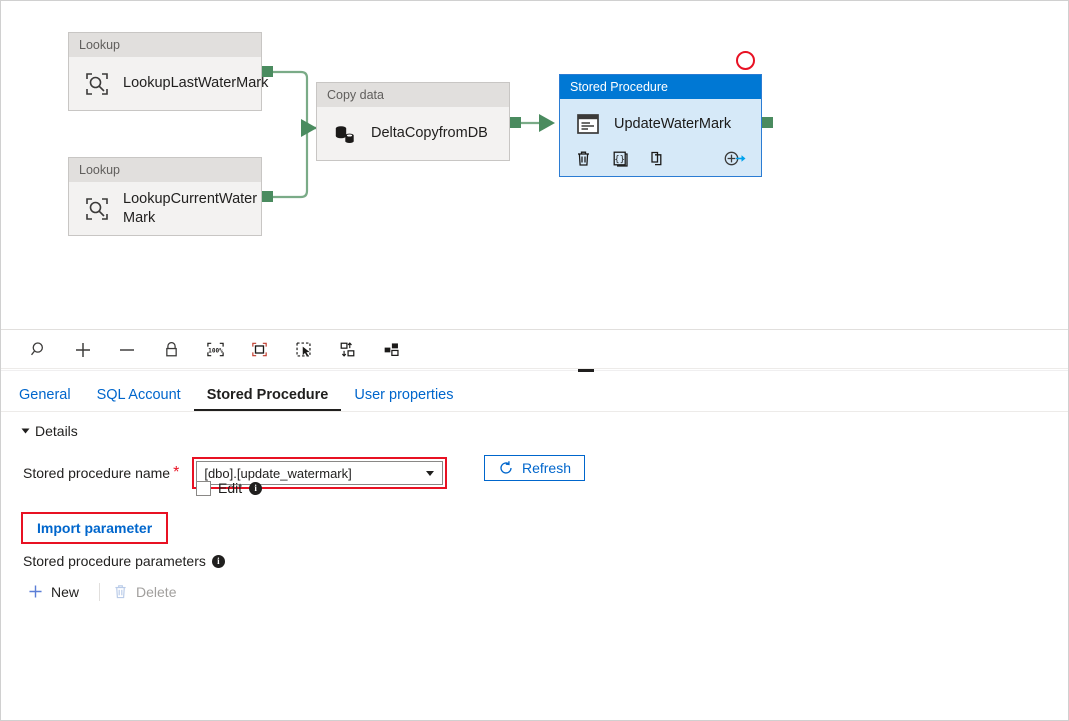 This screenshot has height=721, width=1069. I want to click on node-action-bar: {}, so click(660, 162).